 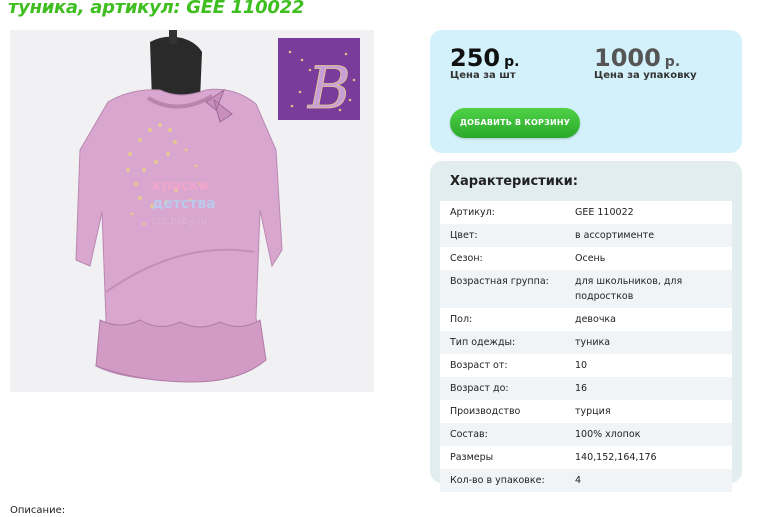 I want to click on spec-key: Возрастная группа:, so click(x=499, y=281).